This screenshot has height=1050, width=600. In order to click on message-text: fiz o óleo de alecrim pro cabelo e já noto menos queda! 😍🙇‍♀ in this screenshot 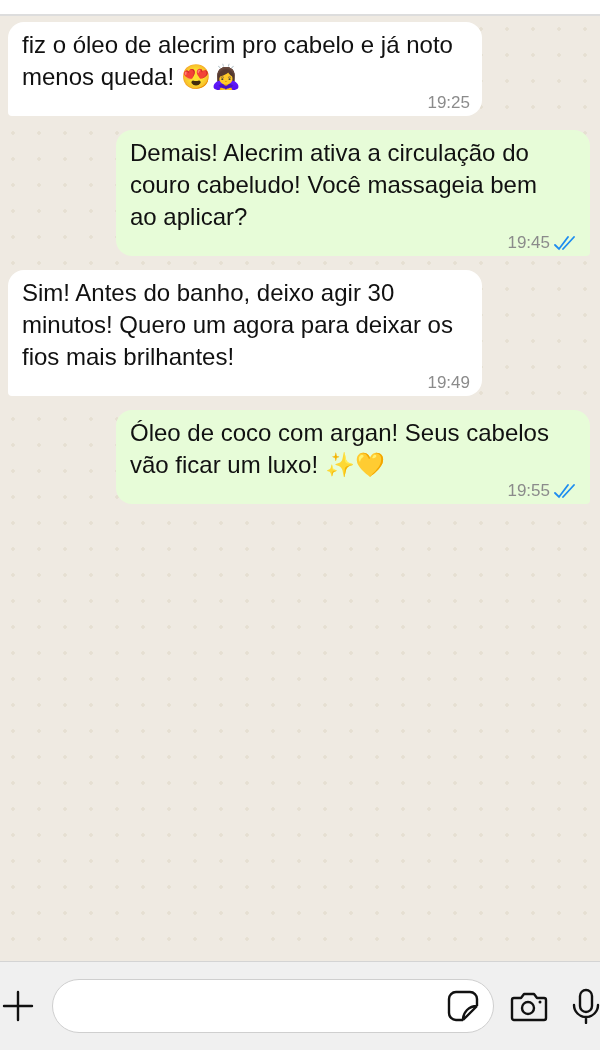, I will do `click(238, 61)`.